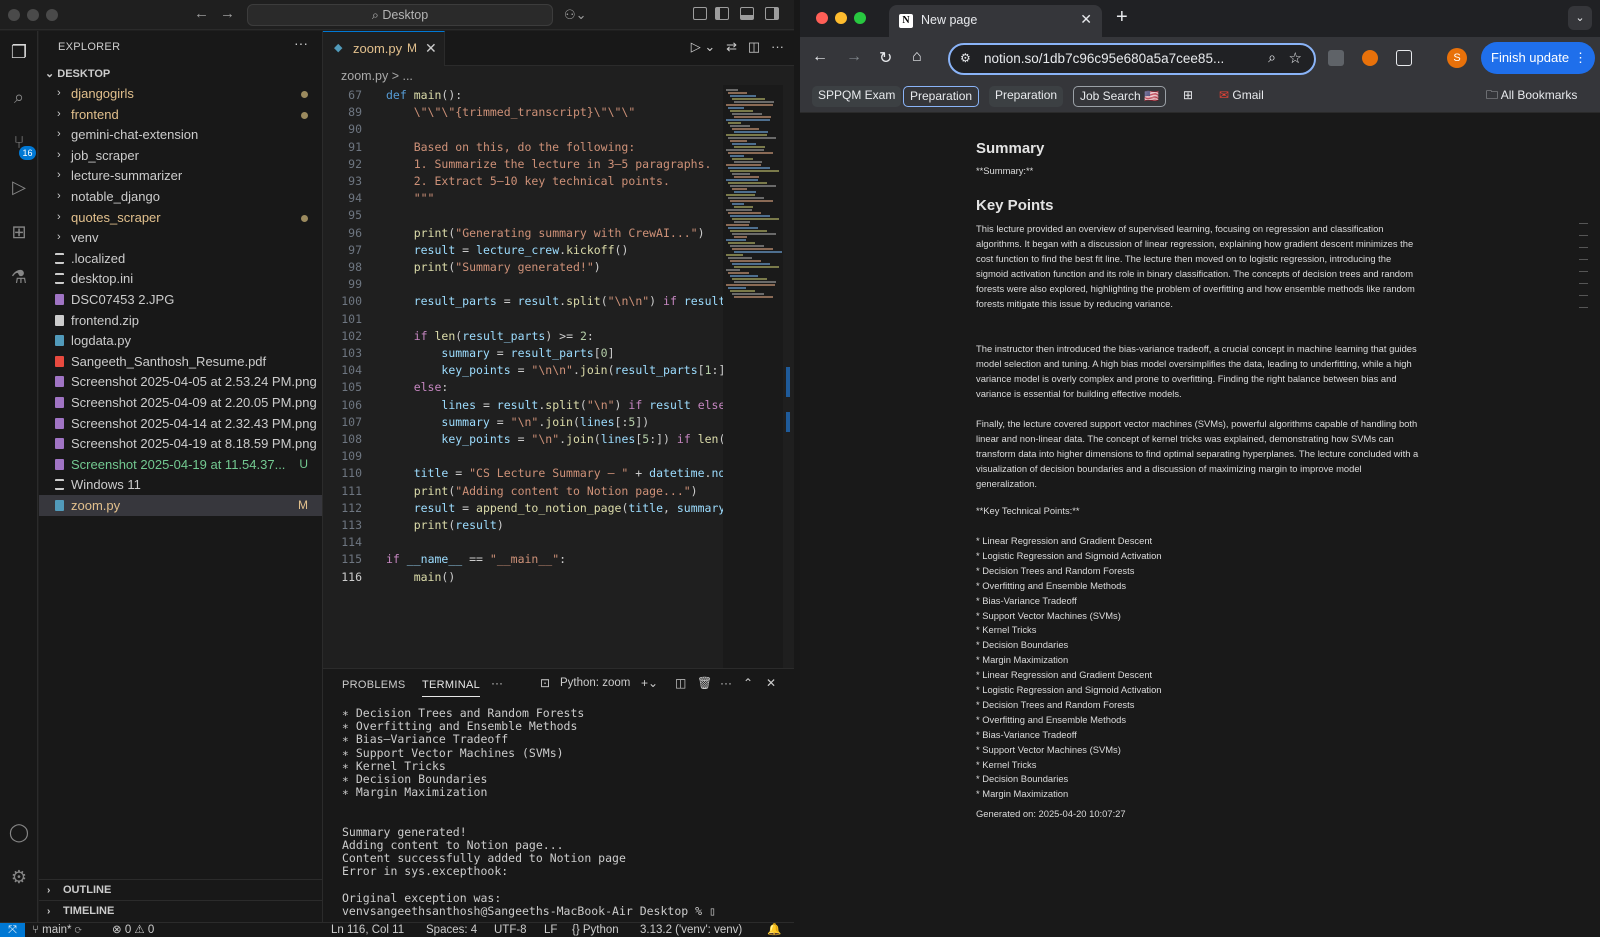 This screenshot has width=1600, height=937. I want to click on settings-gear-icon: ⚙, so click(19, 877).